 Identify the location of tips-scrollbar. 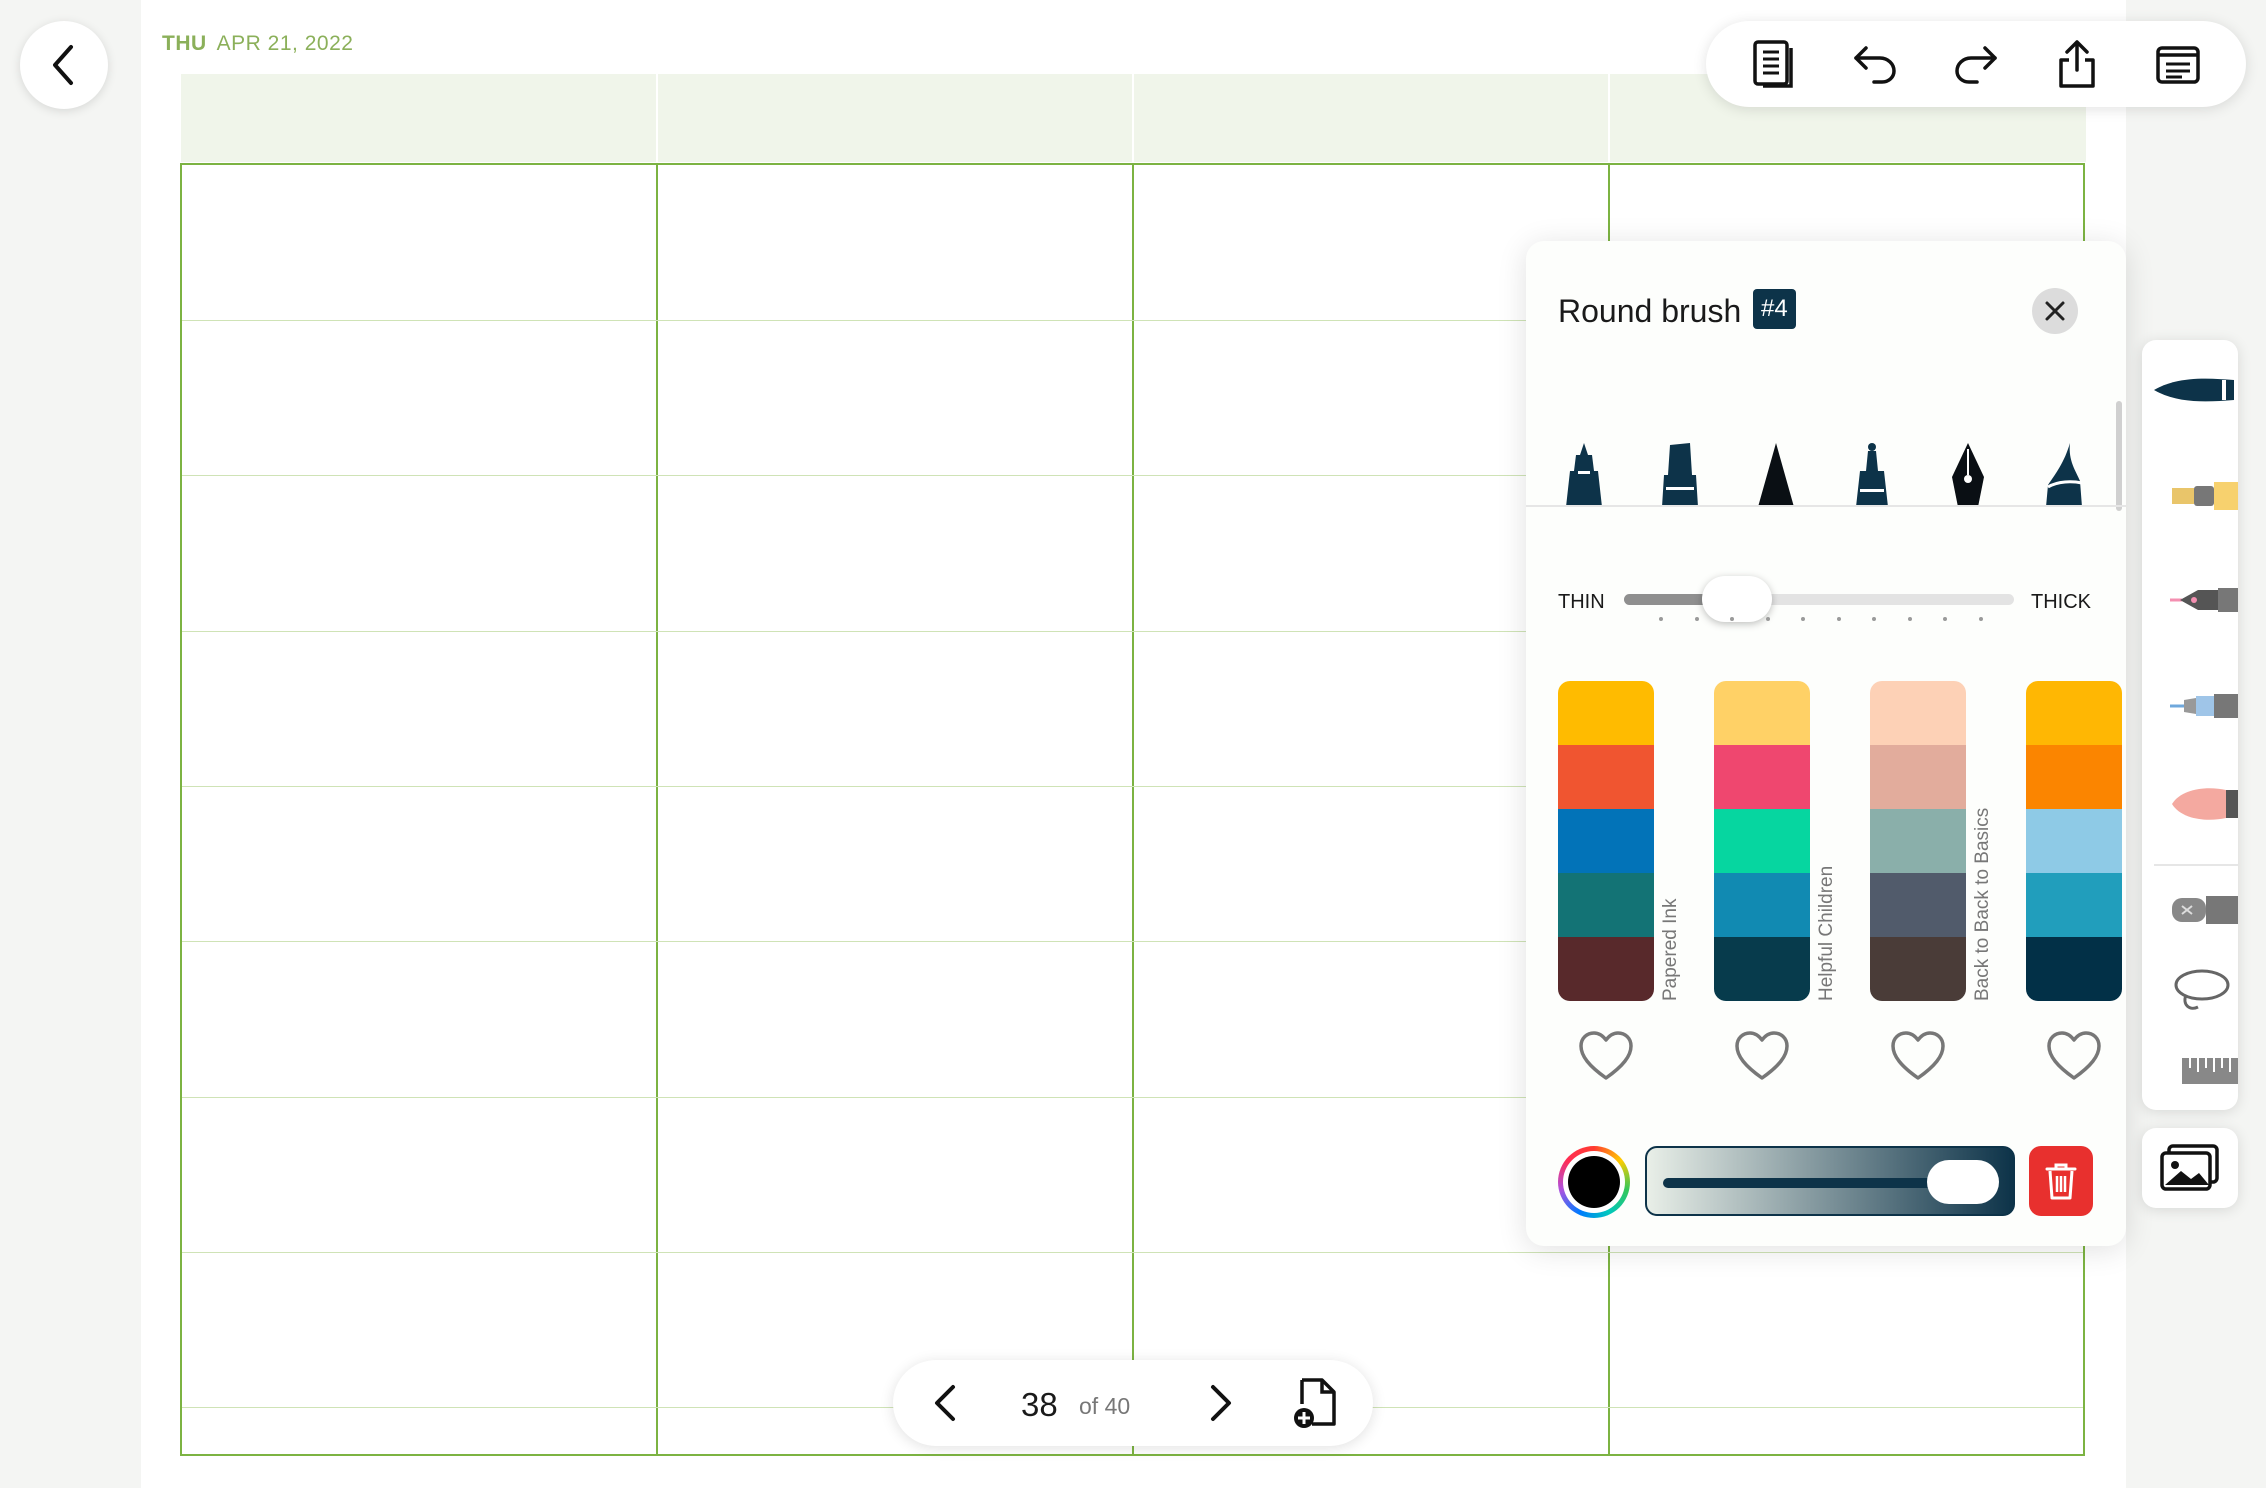
(2119, 456).